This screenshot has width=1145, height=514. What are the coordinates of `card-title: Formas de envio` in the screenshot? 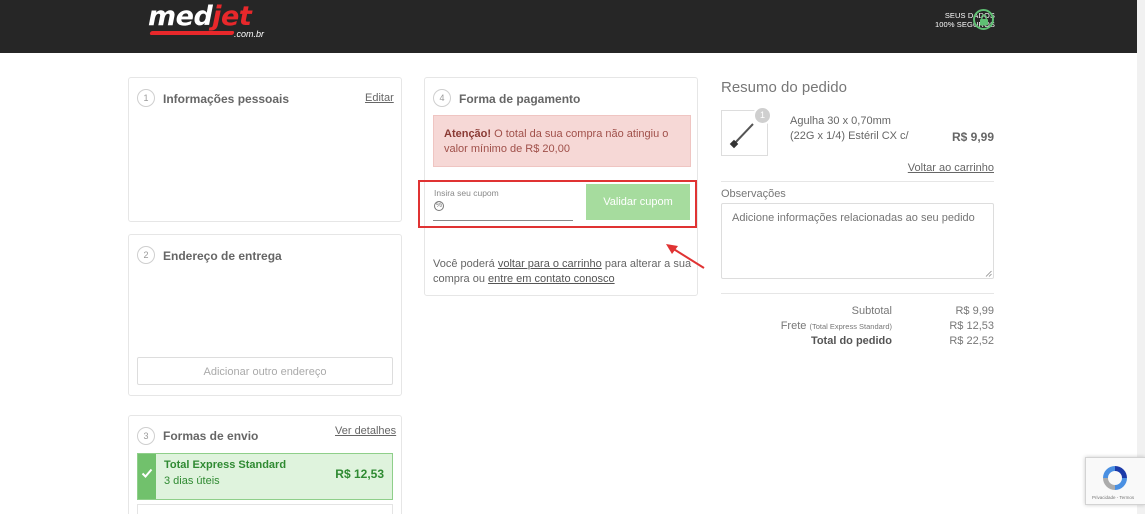 It's located at (211, 436).